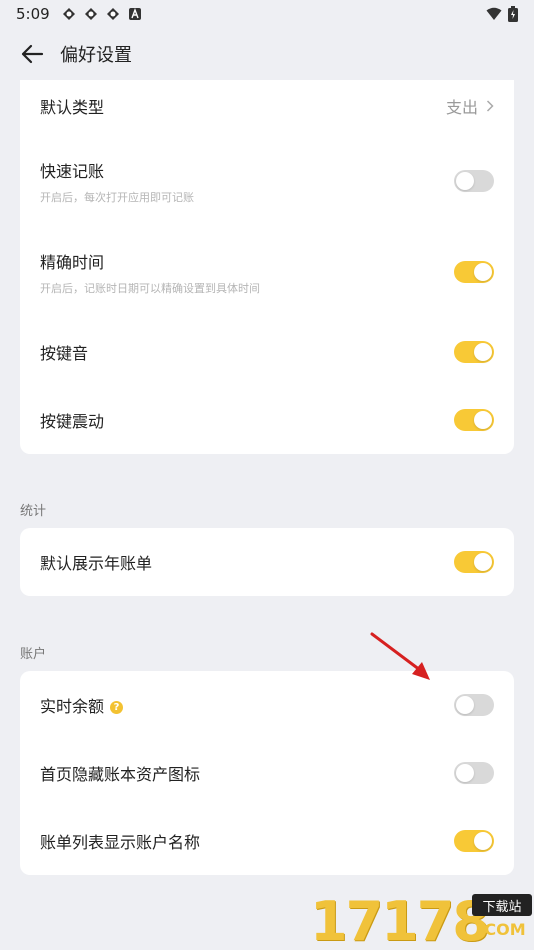 Image resolution: width=534 pixels, height=950 pixels. I want to click on quick-record-row: 快速记账 开启后，每次打开应用即可记账, so click(267, 181).